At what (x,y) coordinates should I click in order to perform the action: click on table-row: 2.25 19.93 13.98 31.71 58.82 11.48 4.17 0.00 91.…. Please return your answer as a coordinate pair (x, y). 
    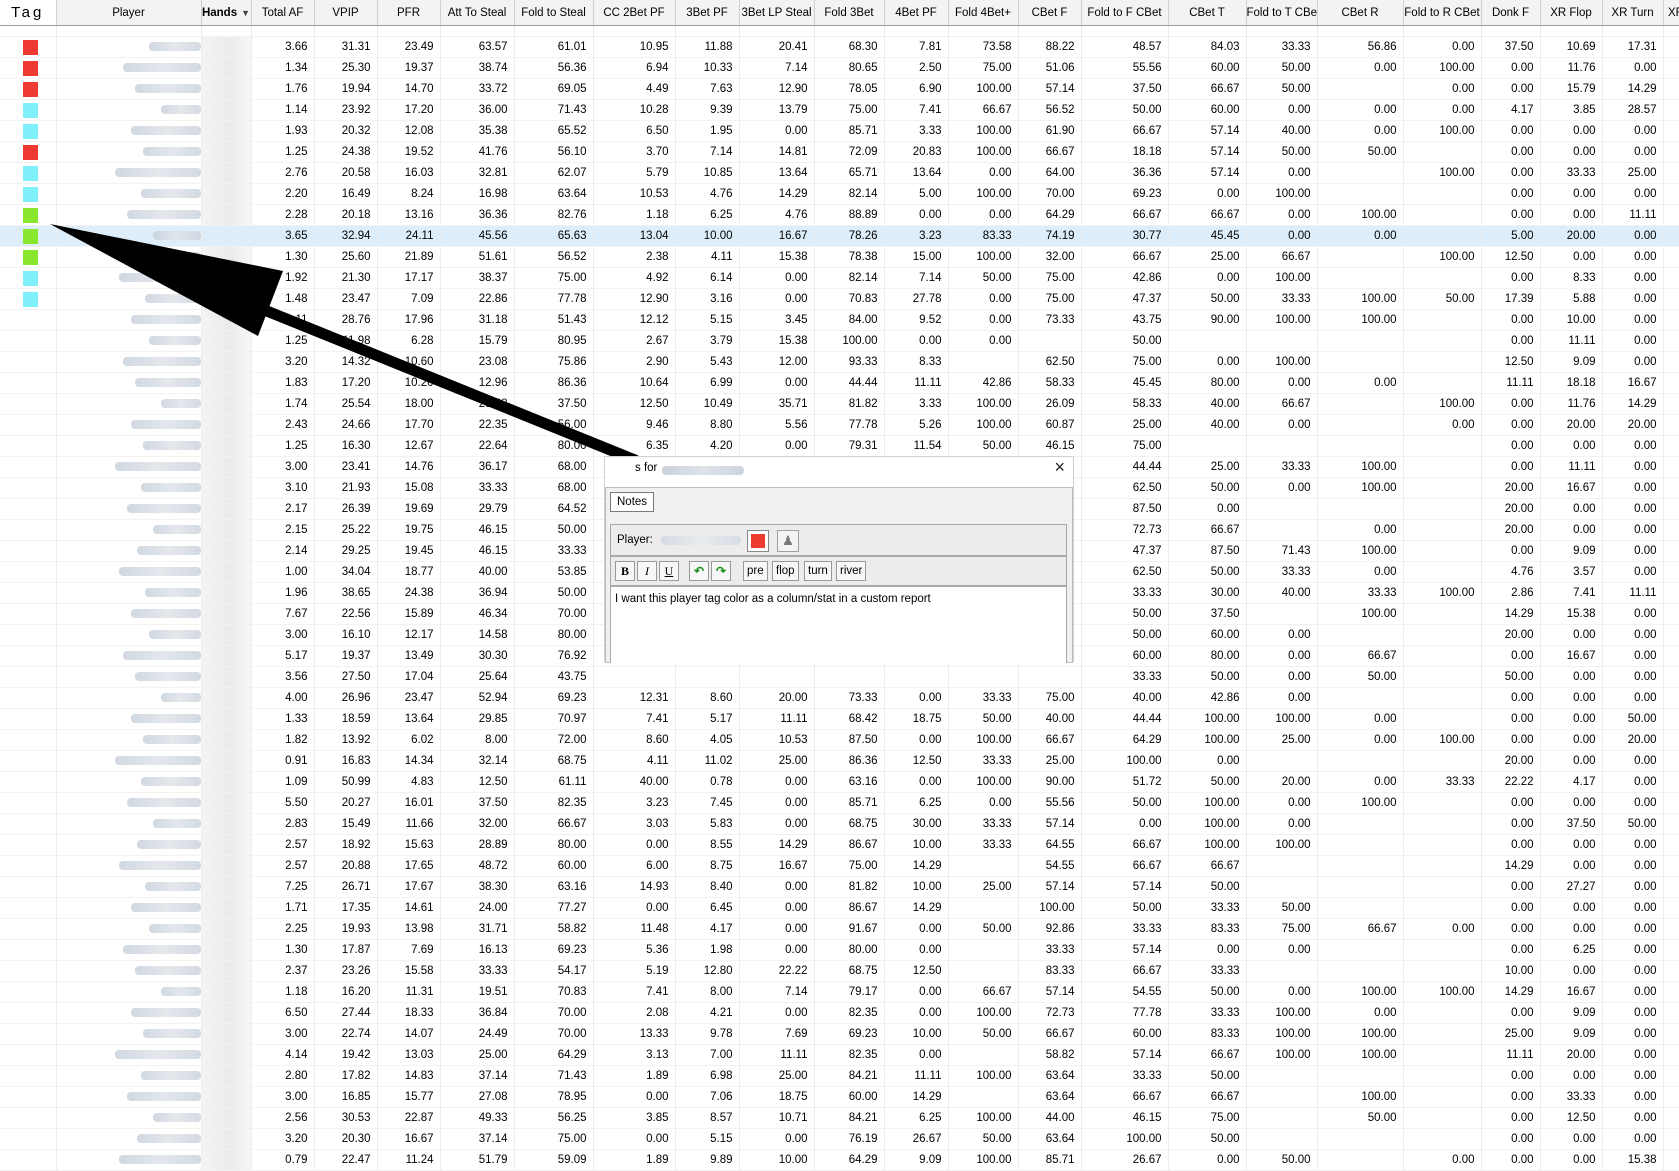
    Looking at the image, I should click on (839, 929).